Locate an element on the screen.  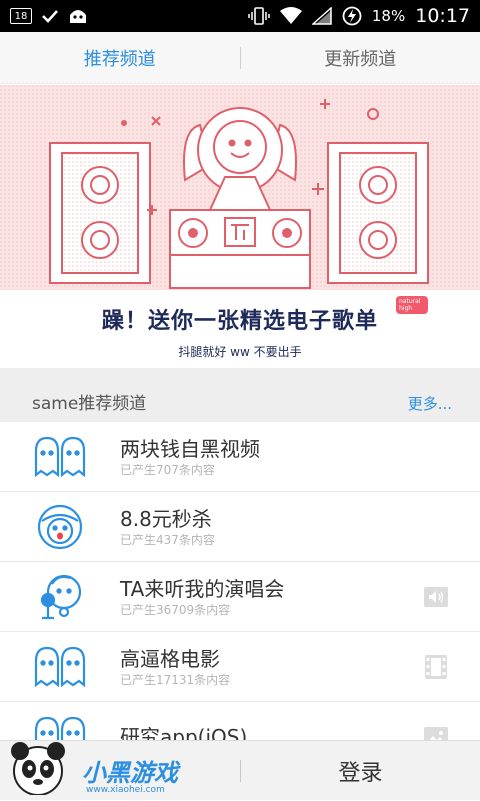
banner-tag: natural high is located at coordinates (412, 305).